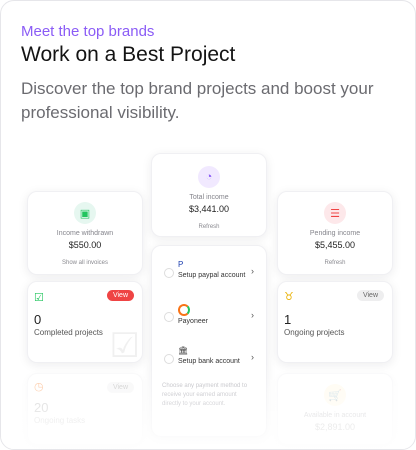 The image size is (416, 450). I want to click on pending-income-label: Pending income, so click(335, 233).